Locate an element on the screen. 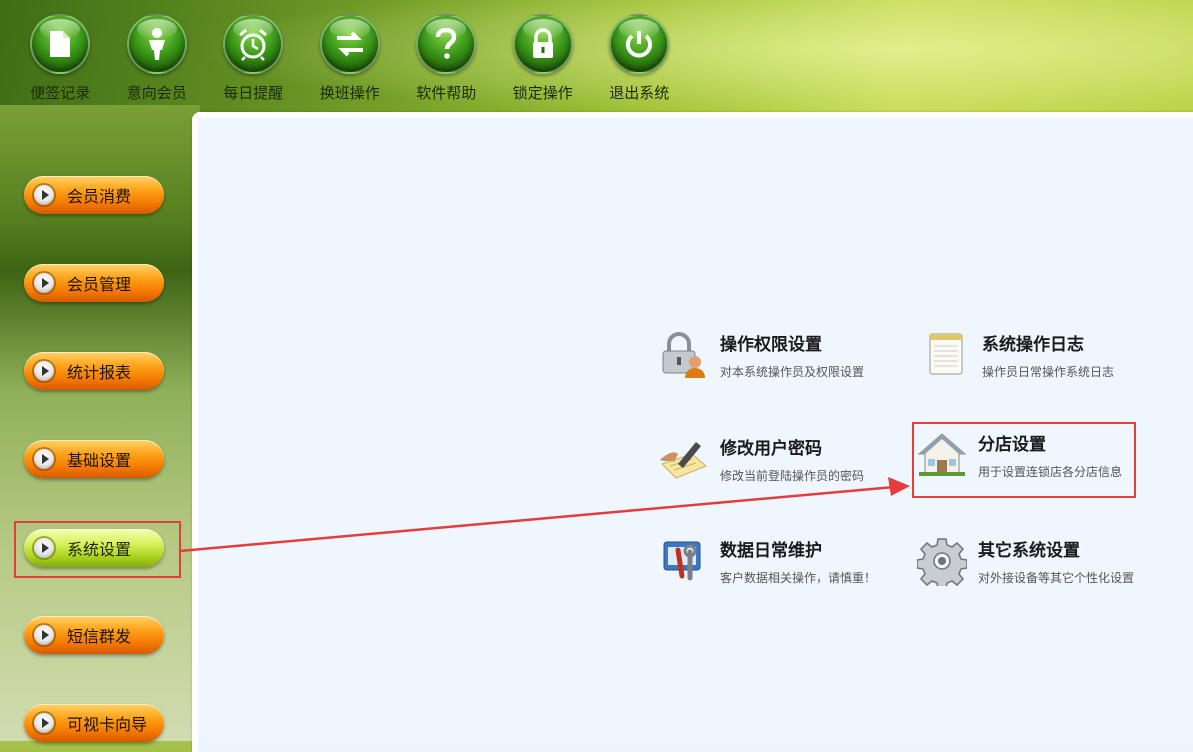 The height and width of the screenshot is (752, 1193). setting-operation-log: 系统操作日志 操作员日常操作系统日志 is located at coordinates (1016, 355).